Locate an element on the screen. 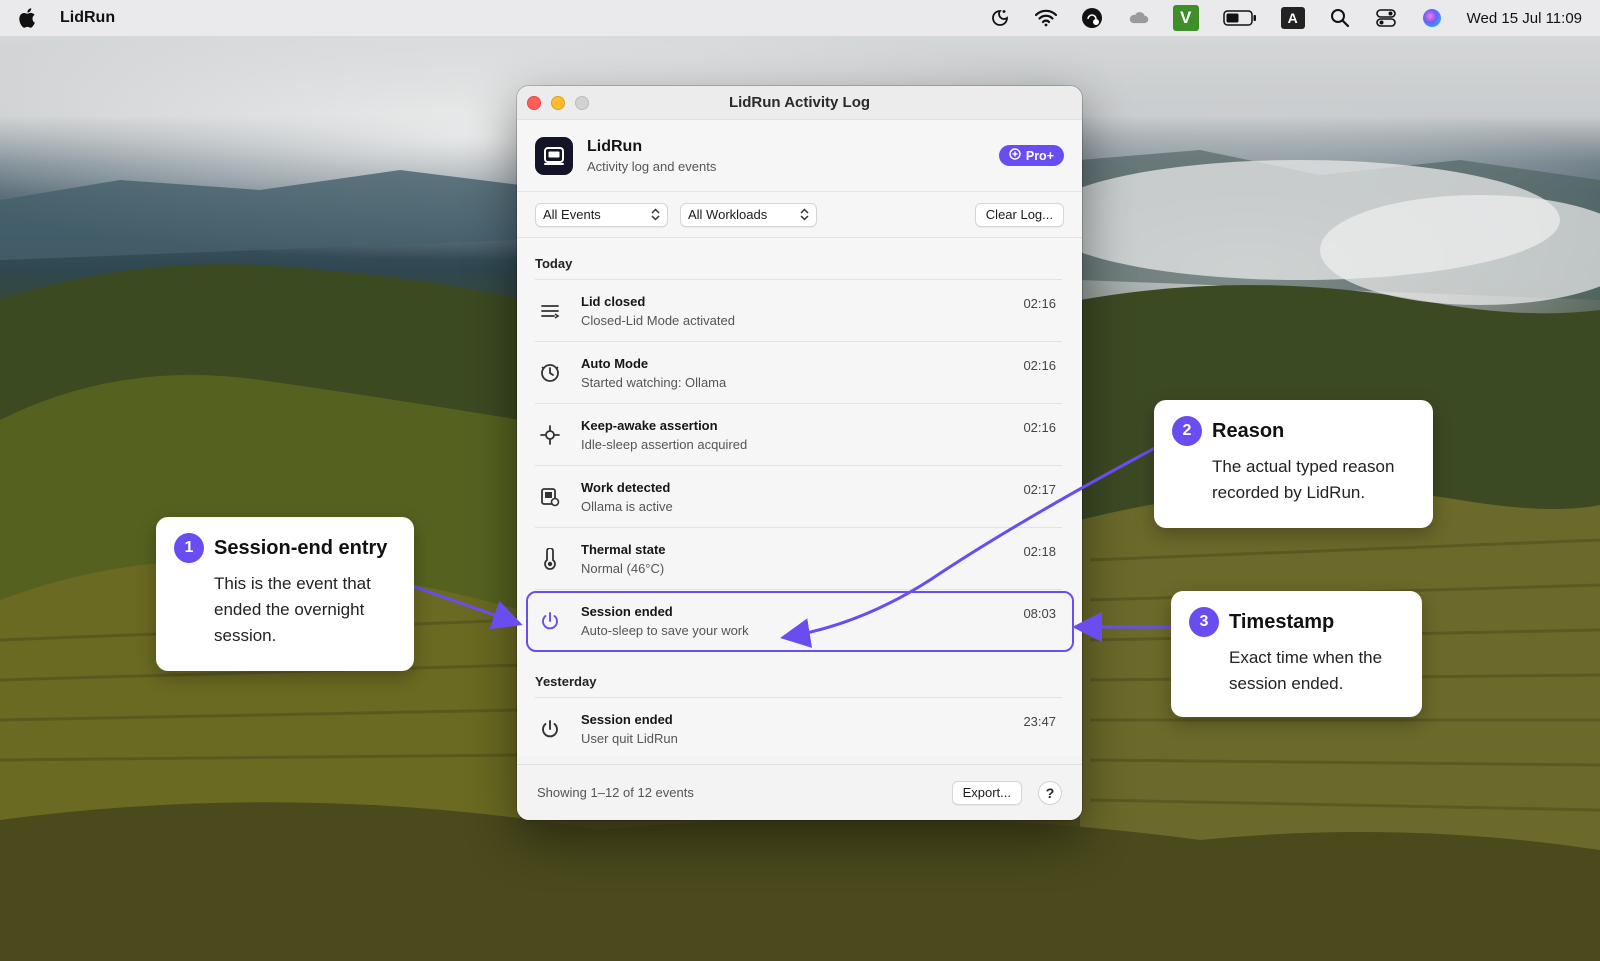 Image resolution: width=1600 pixels, height=961 pixels. event-subtitle: Closed-Lid Mode activated is located at coordinates (658, 320).